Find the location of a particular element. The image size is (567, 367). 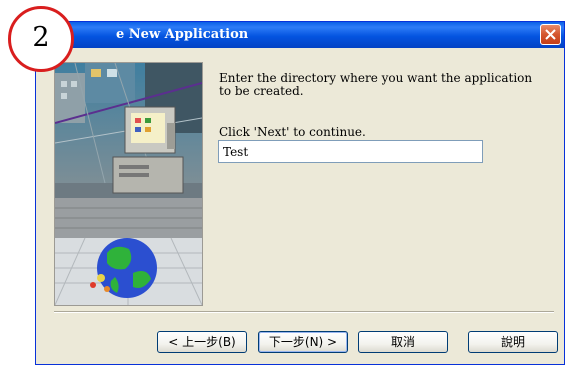

back-button: < 上一步(B) is located at coordinates (202, 342).